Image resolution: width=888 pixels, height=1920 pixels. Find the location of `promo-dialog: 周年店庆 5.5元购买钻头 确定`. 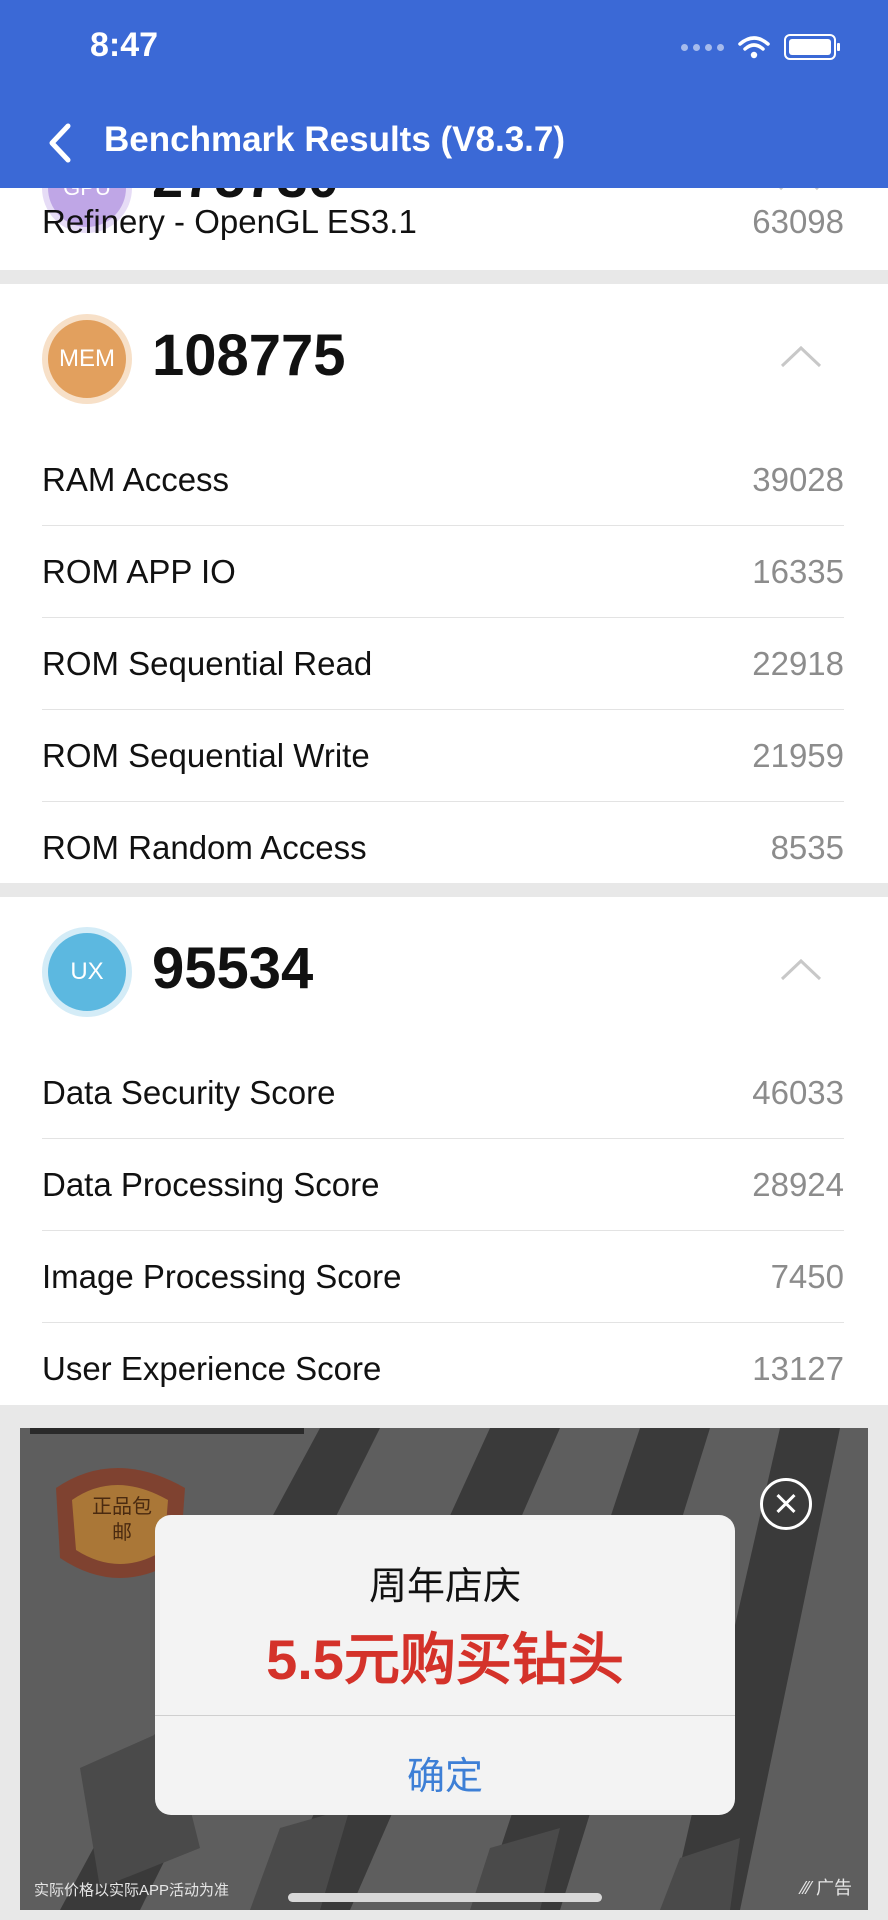

promo-dialog: 周年店庆 5.5元购买钻头 确定 is located at coordinates (445, 1665).